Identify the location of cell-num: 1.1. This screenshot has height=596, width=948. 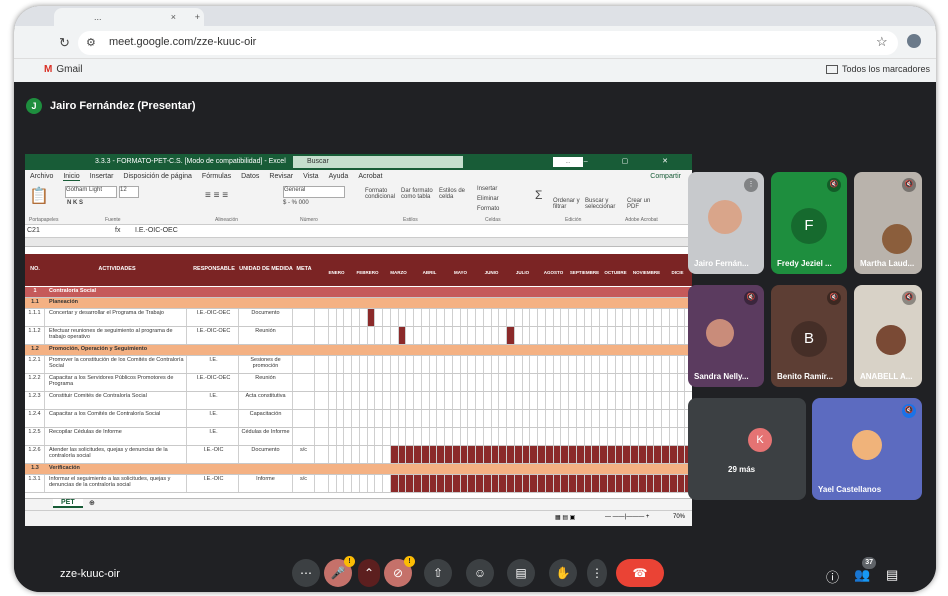
(35, 303).